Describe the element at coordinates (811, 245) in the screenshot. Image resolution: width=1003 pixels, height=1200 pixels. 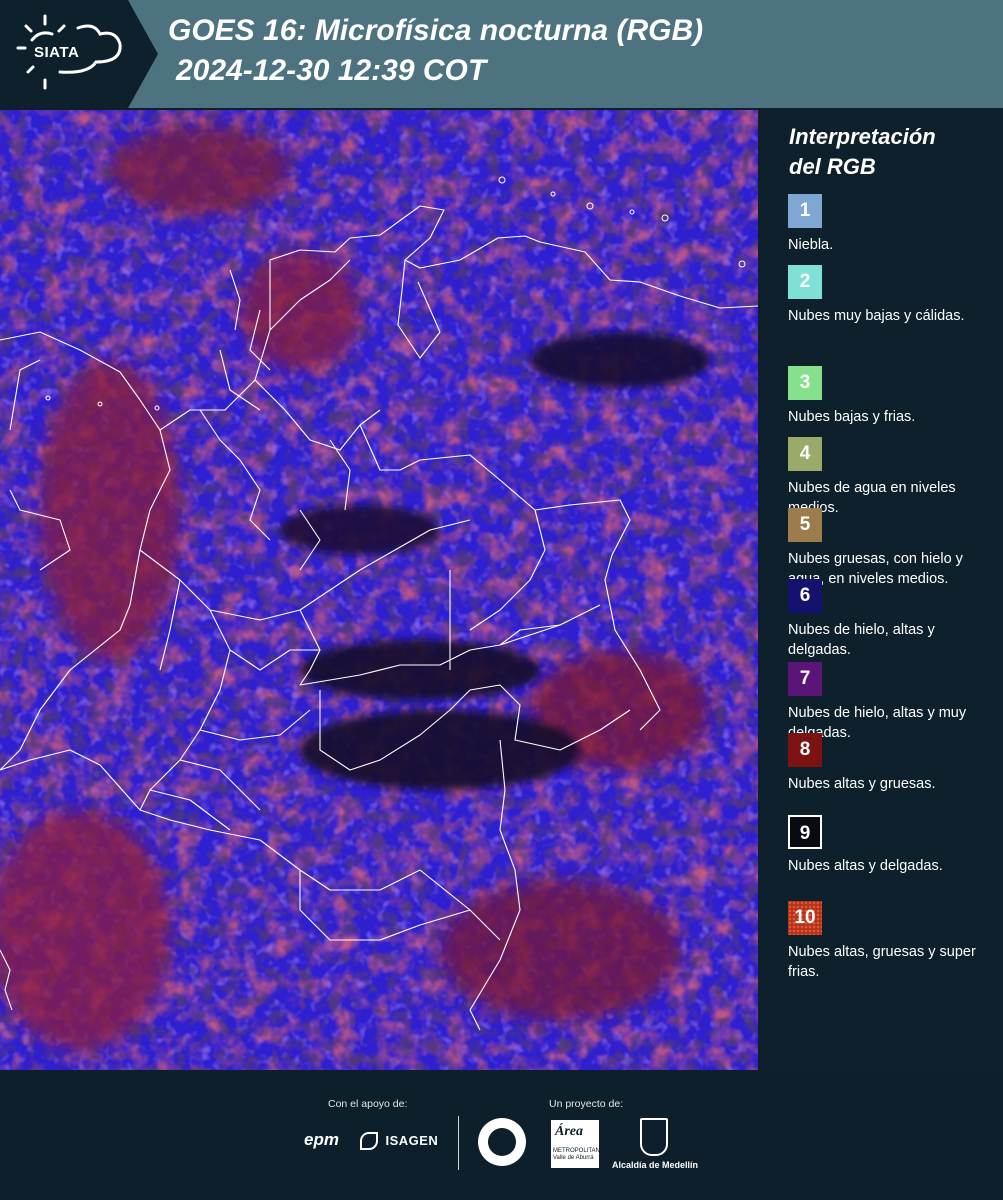
I see `legend-label: Niebla.` at that location.